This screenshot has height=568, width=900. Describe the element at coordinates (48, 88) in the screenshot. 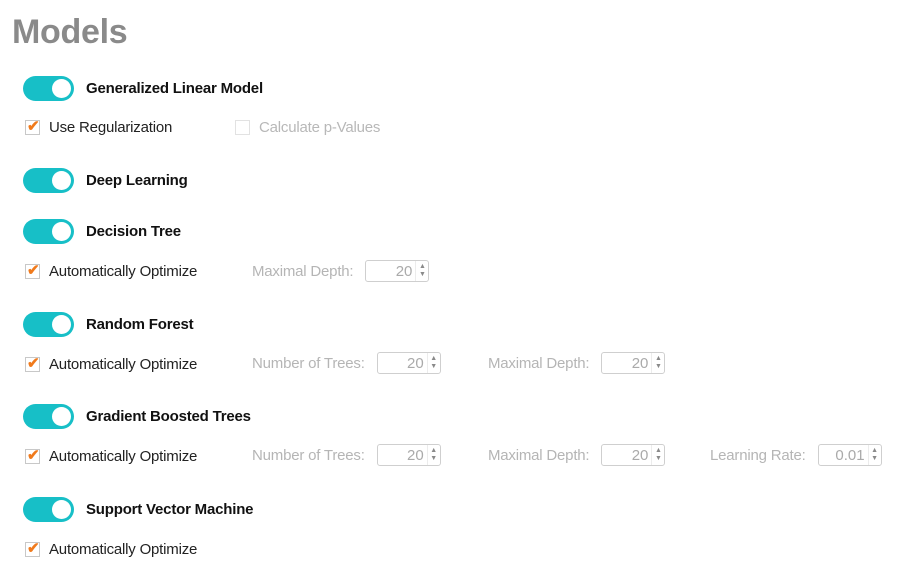

I see `glm-toggle` at that location.